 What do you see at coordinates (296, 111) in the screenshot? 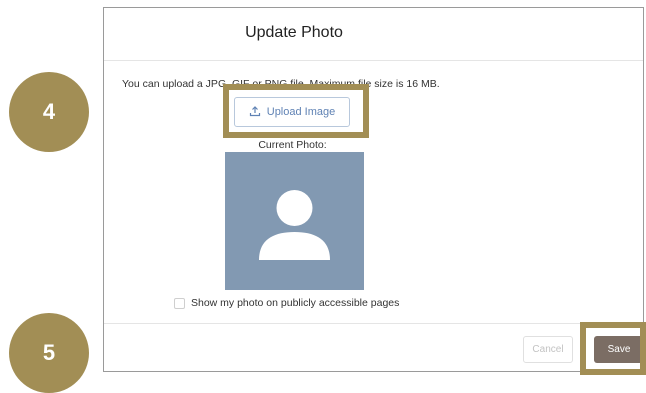
I see `upload-highlight-frame` at bounding box center [296, 111].